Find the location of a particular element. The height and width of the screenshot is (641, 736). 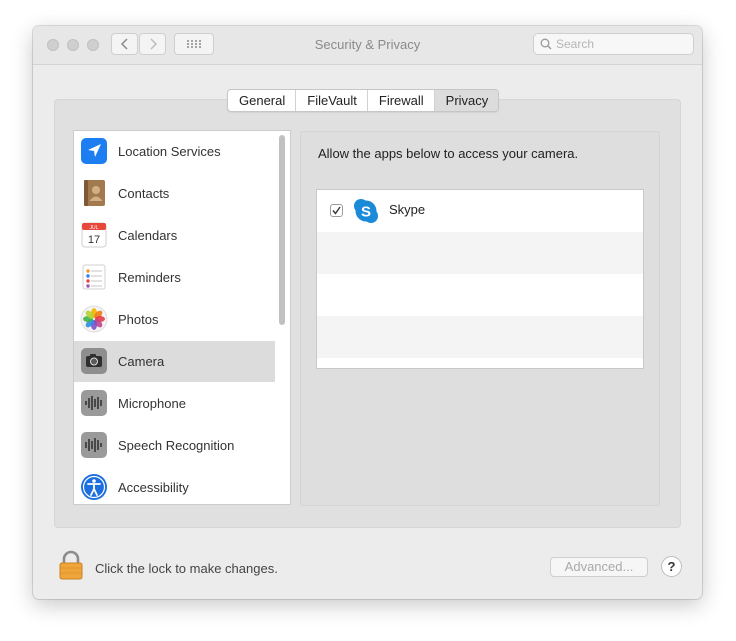

checkmark-icon is located at coordinates (336, 210).